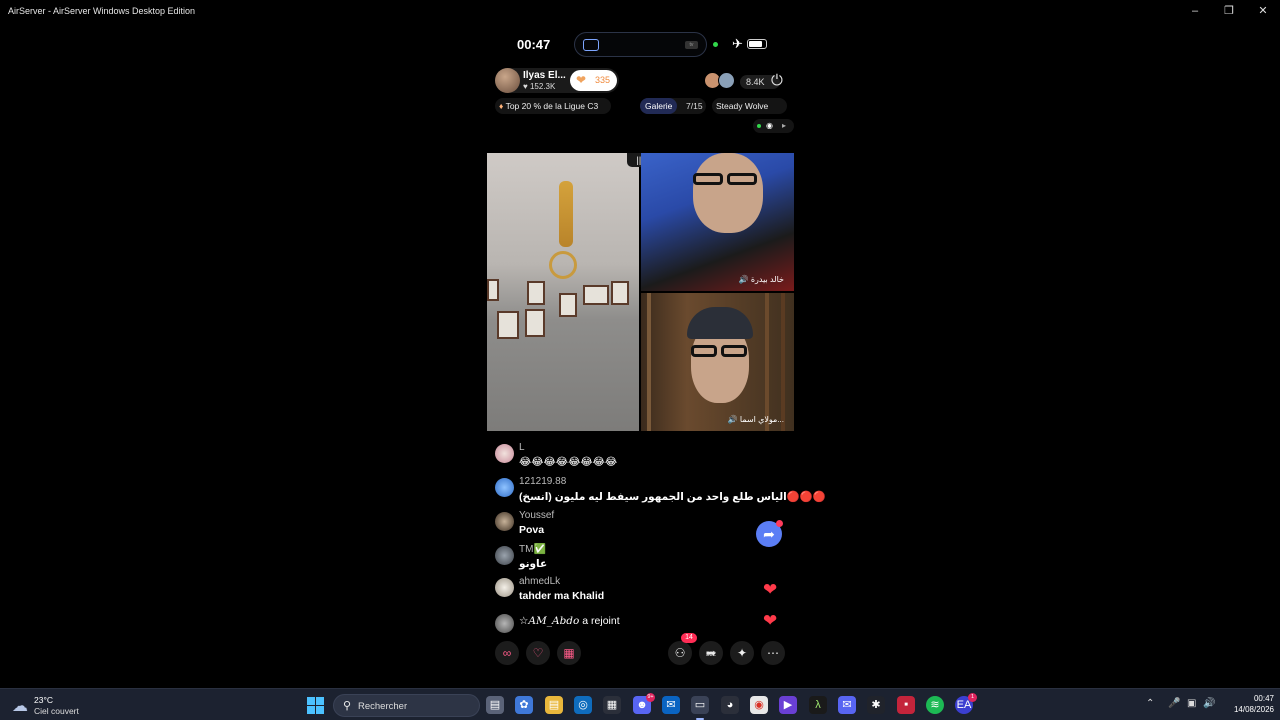 The height and width of the screenshot is (720, 1280). What do you see at coordinates (612, 705) in the screenshot?
I see `microsoft-store-icon: ▦` at bounding box center [612, 705].